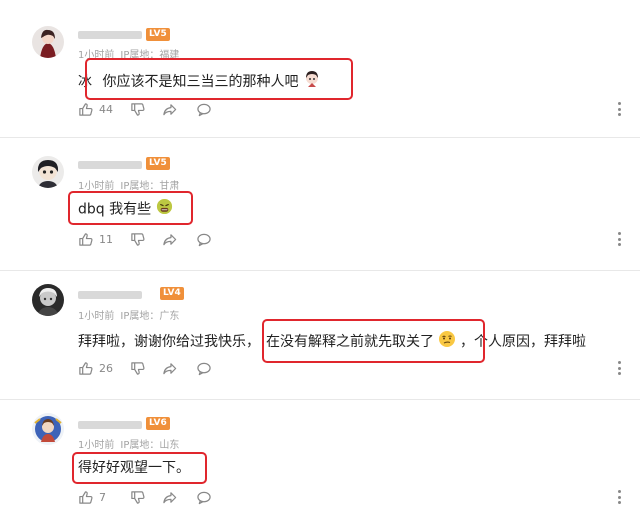  I want to click on like-count: 26, so click(106, 368).